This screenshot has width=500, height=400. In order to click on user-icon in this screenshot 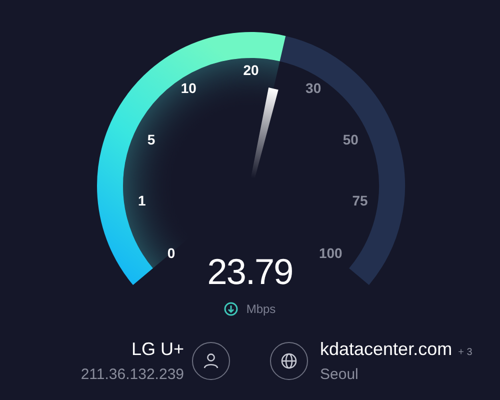, I will do `click(211, 361)`.